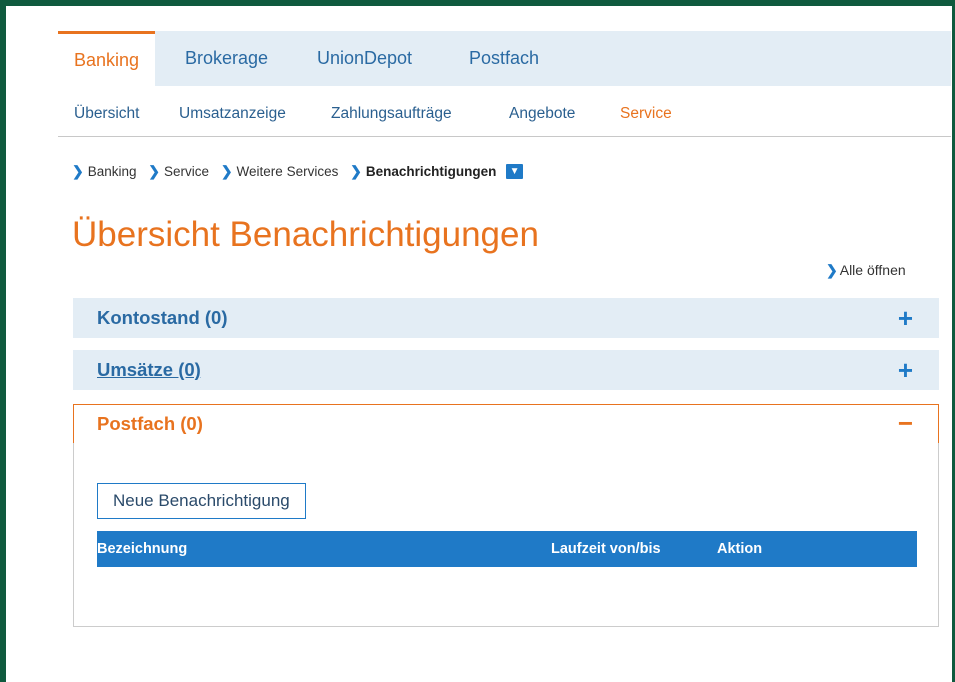  What do you see at coordinates (646, 111) in the screenshot?
I see `subnav-item-service: Service` at bounding box center [646, 111].